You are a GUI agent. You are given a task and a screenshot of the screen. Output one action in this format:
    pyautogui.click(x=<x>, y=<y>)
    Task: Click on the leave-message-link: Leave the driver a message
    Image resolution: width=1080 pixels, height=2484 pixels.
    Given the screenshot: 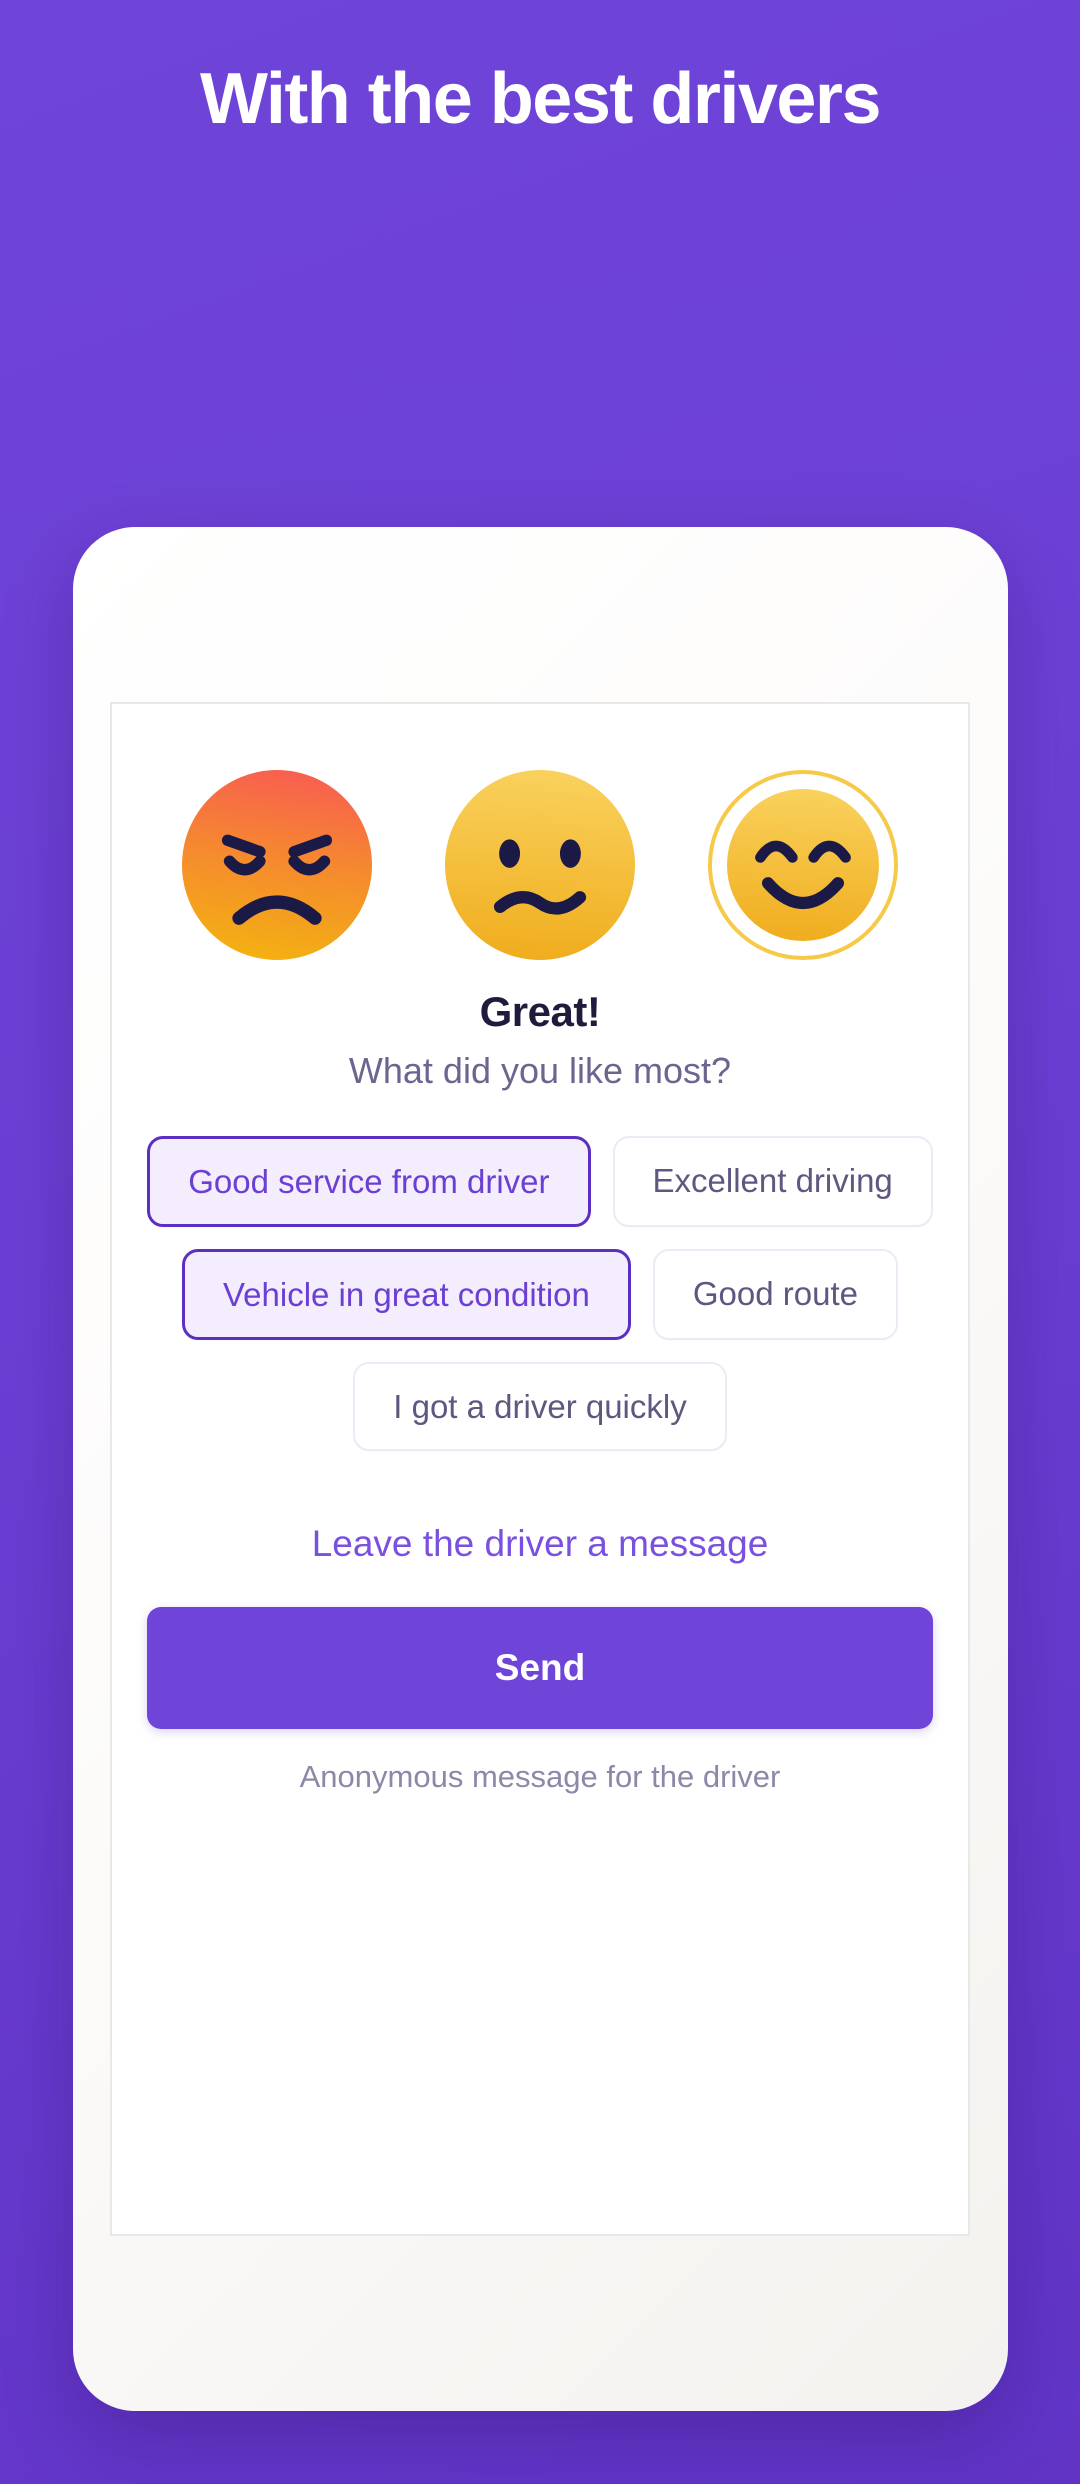 What is the action you would take?
    pyautogui.click(x=540, y=1544)
    